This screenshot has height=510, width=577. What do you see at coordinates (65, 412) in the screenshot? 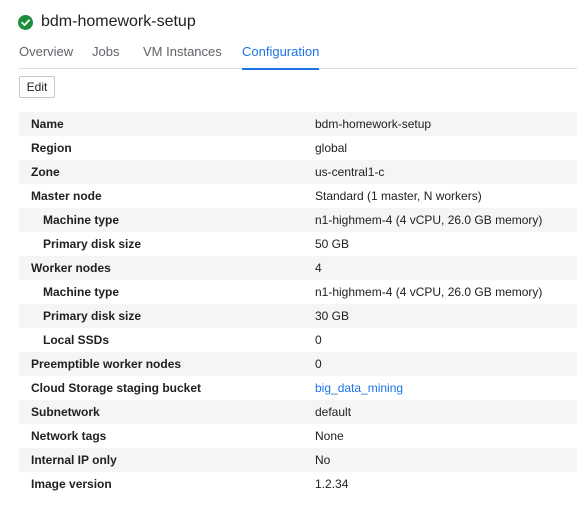
I see `detail-label: Subnetwork` at bounding box center [65, 412].